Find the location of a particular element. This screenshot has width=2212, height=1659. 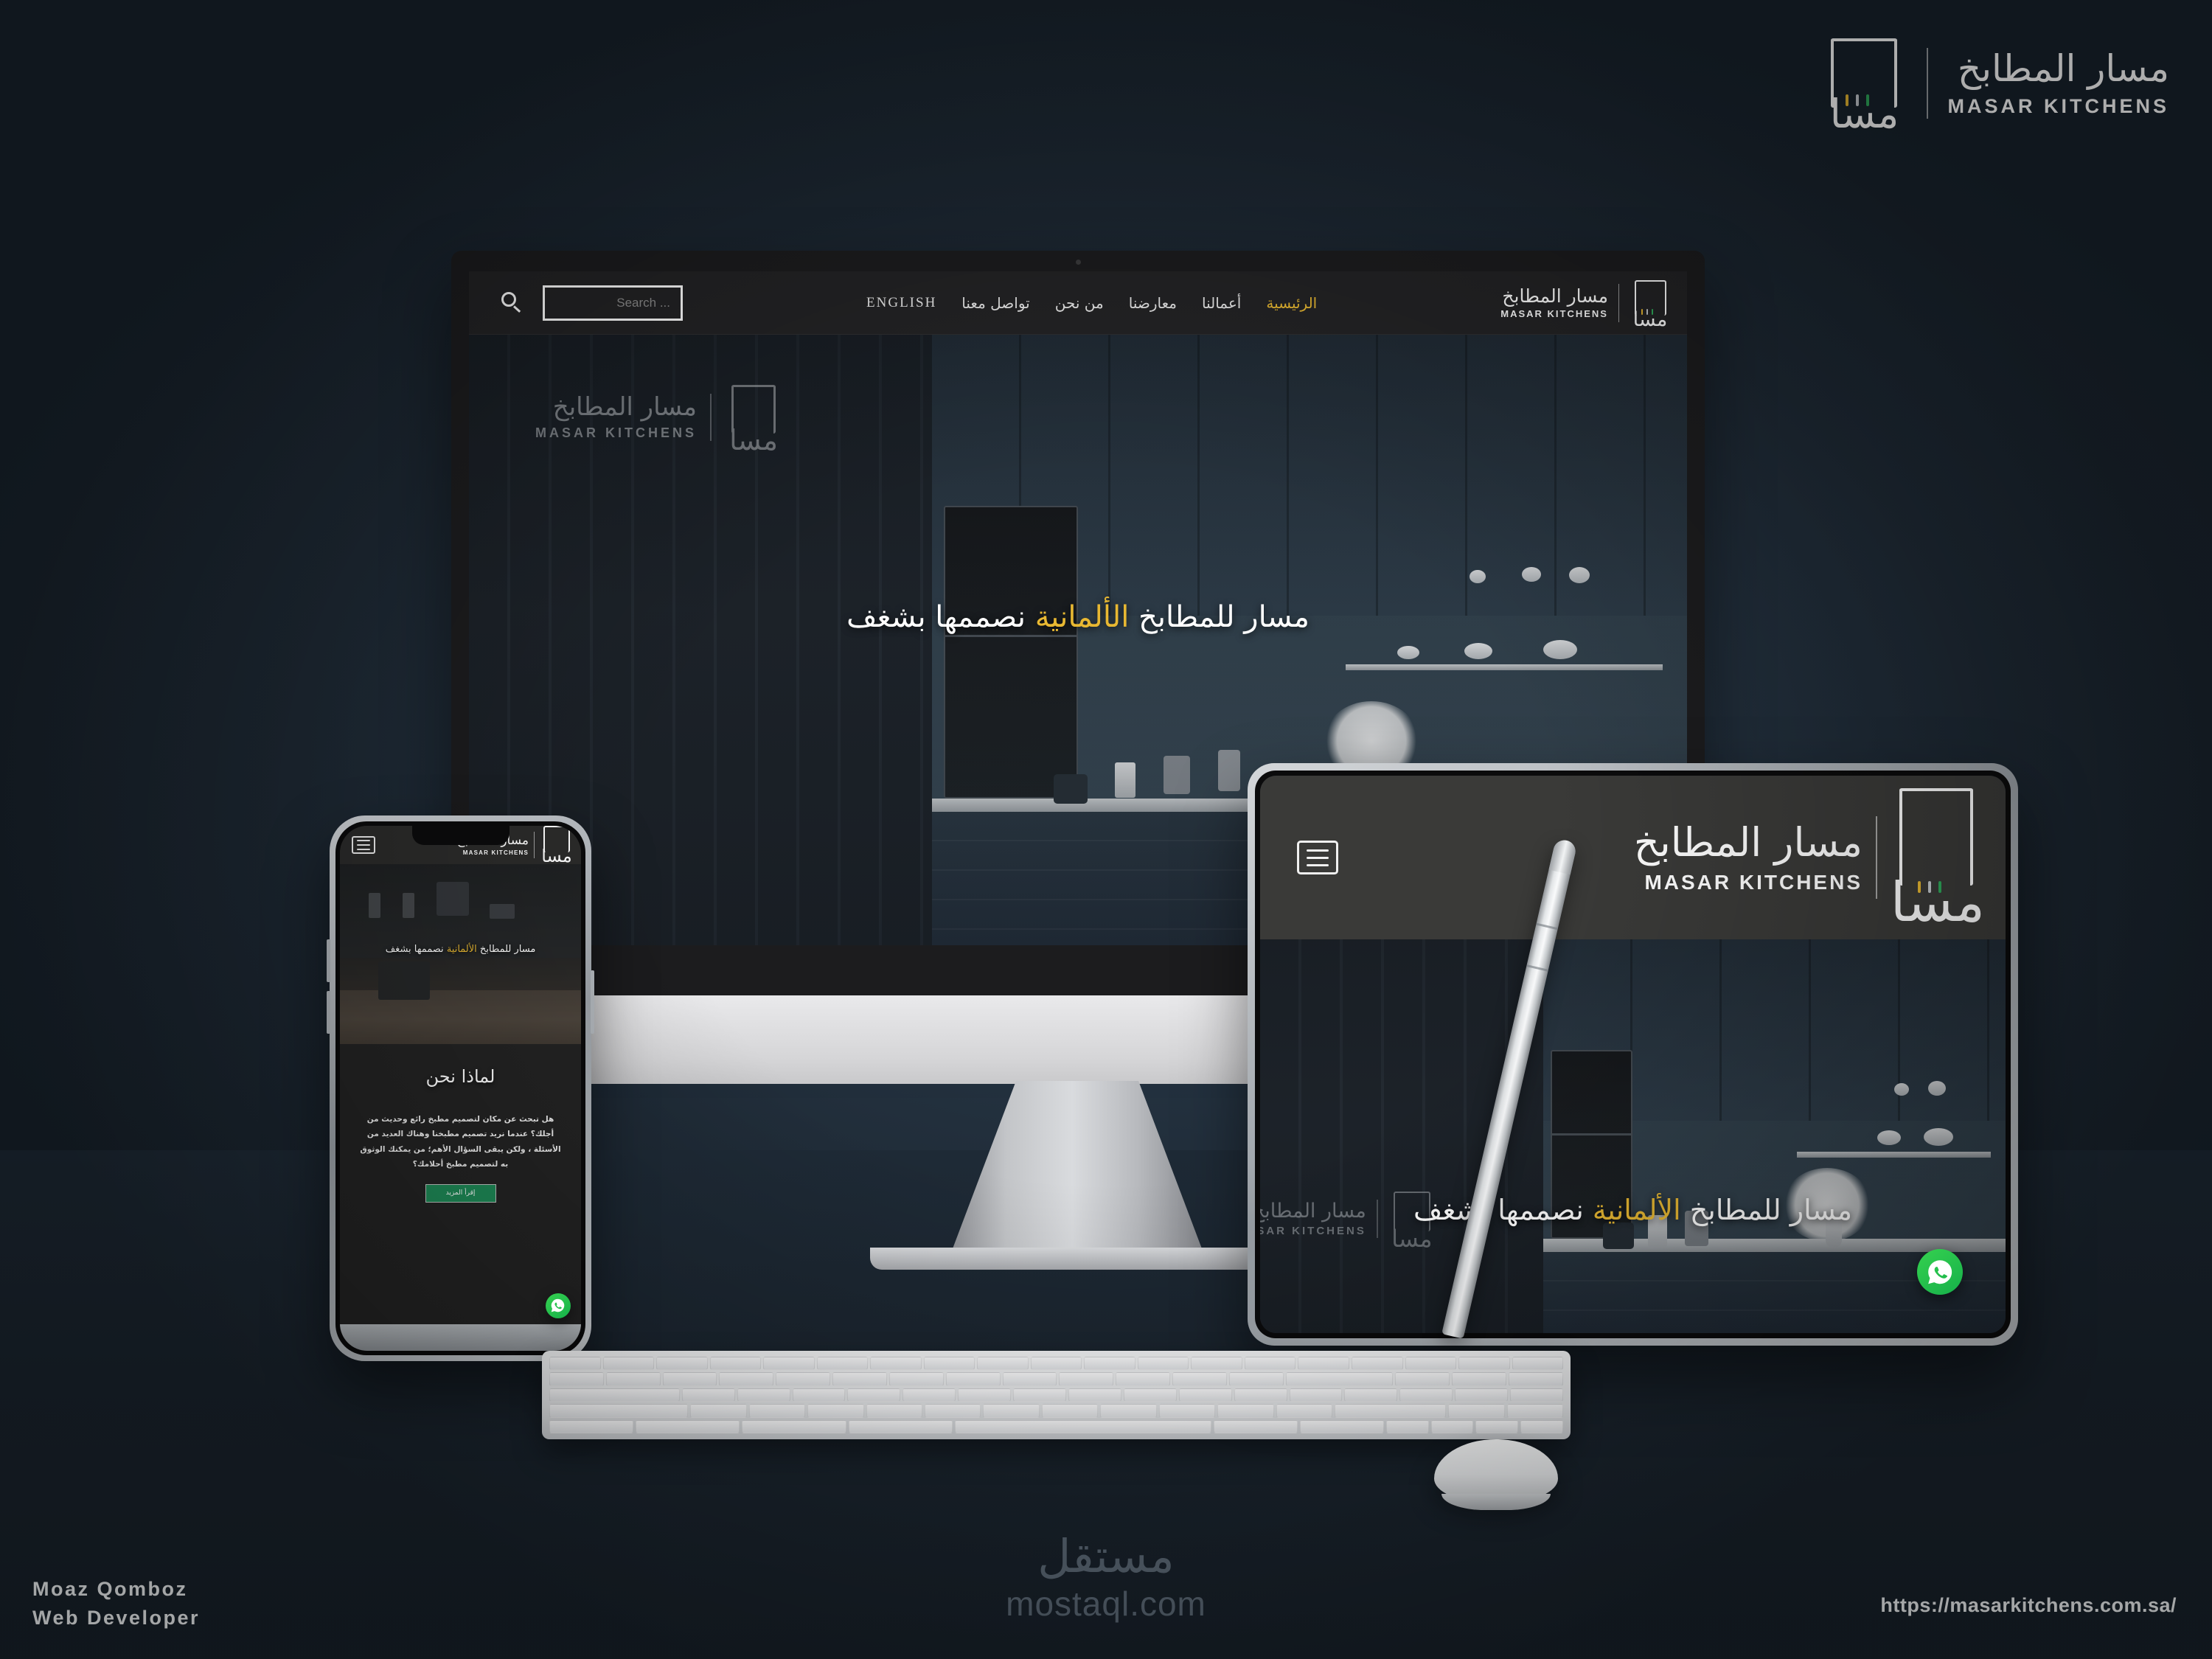

tablet-watermark-english: MASAR KITCHENS is located at coordinates (1313, 1230).